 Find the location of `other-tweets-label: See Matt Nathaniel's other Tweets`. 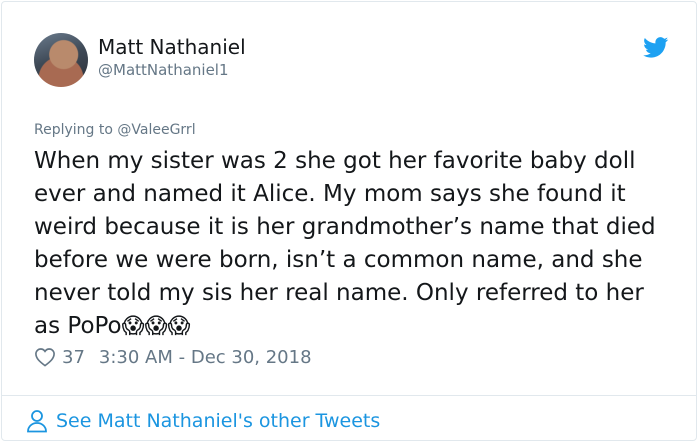

other-tweets-label: See Matt Nathaniel's other Tweets is located at coordinates (218, 421).